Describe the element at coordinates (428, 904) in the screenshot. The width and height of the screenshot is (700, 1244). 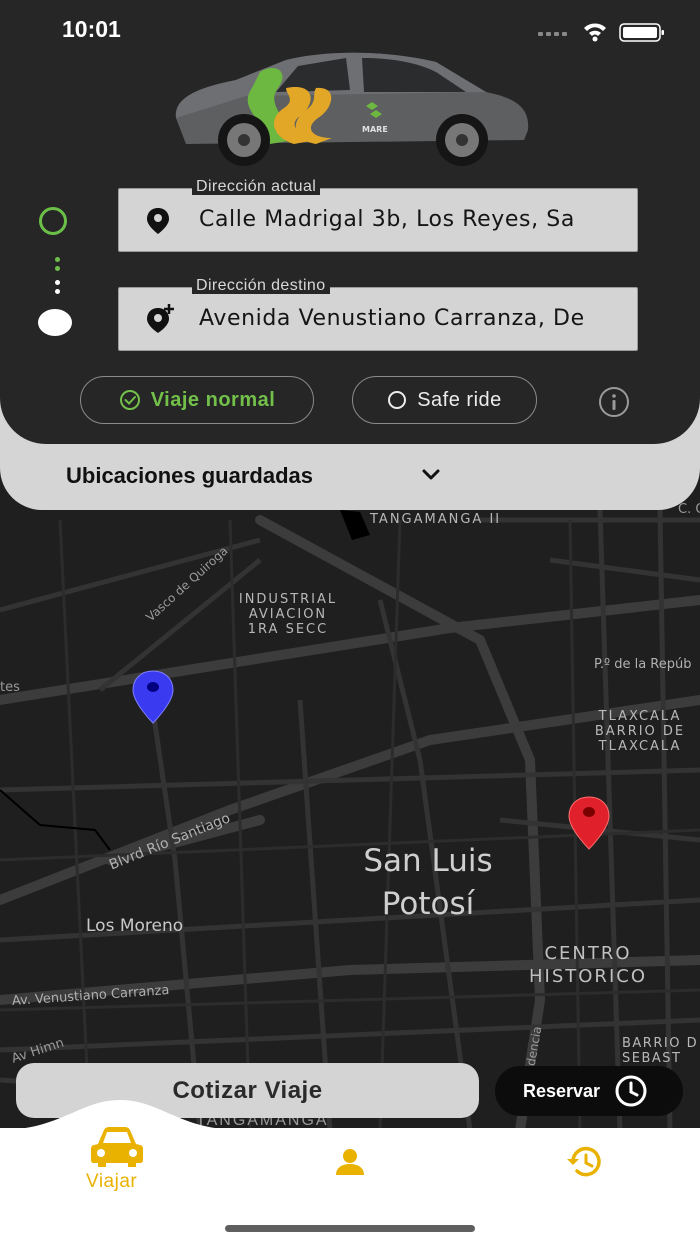
I see `map-label-line: Potosí` at that location.